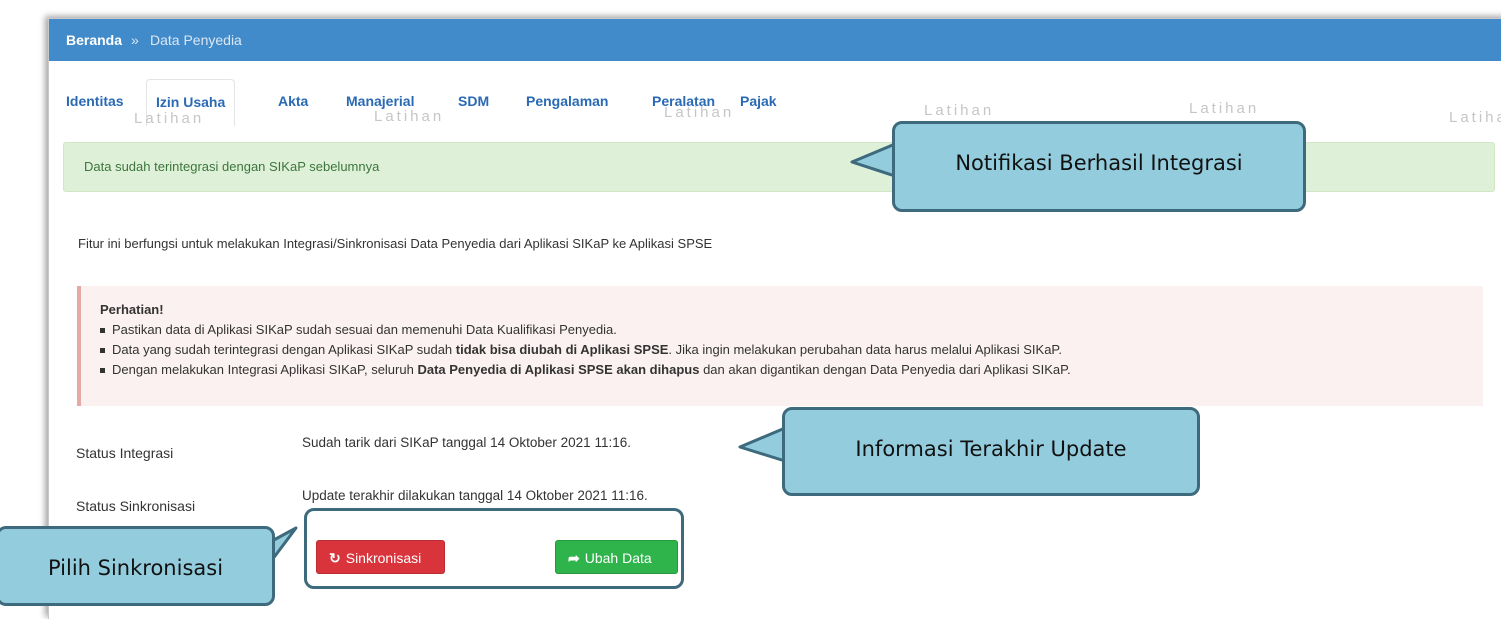 The height and width of the screenshot is (619, 1501). I want to click on callout-informasi-update: Informasi Terakhir Update, so click(991, 451).